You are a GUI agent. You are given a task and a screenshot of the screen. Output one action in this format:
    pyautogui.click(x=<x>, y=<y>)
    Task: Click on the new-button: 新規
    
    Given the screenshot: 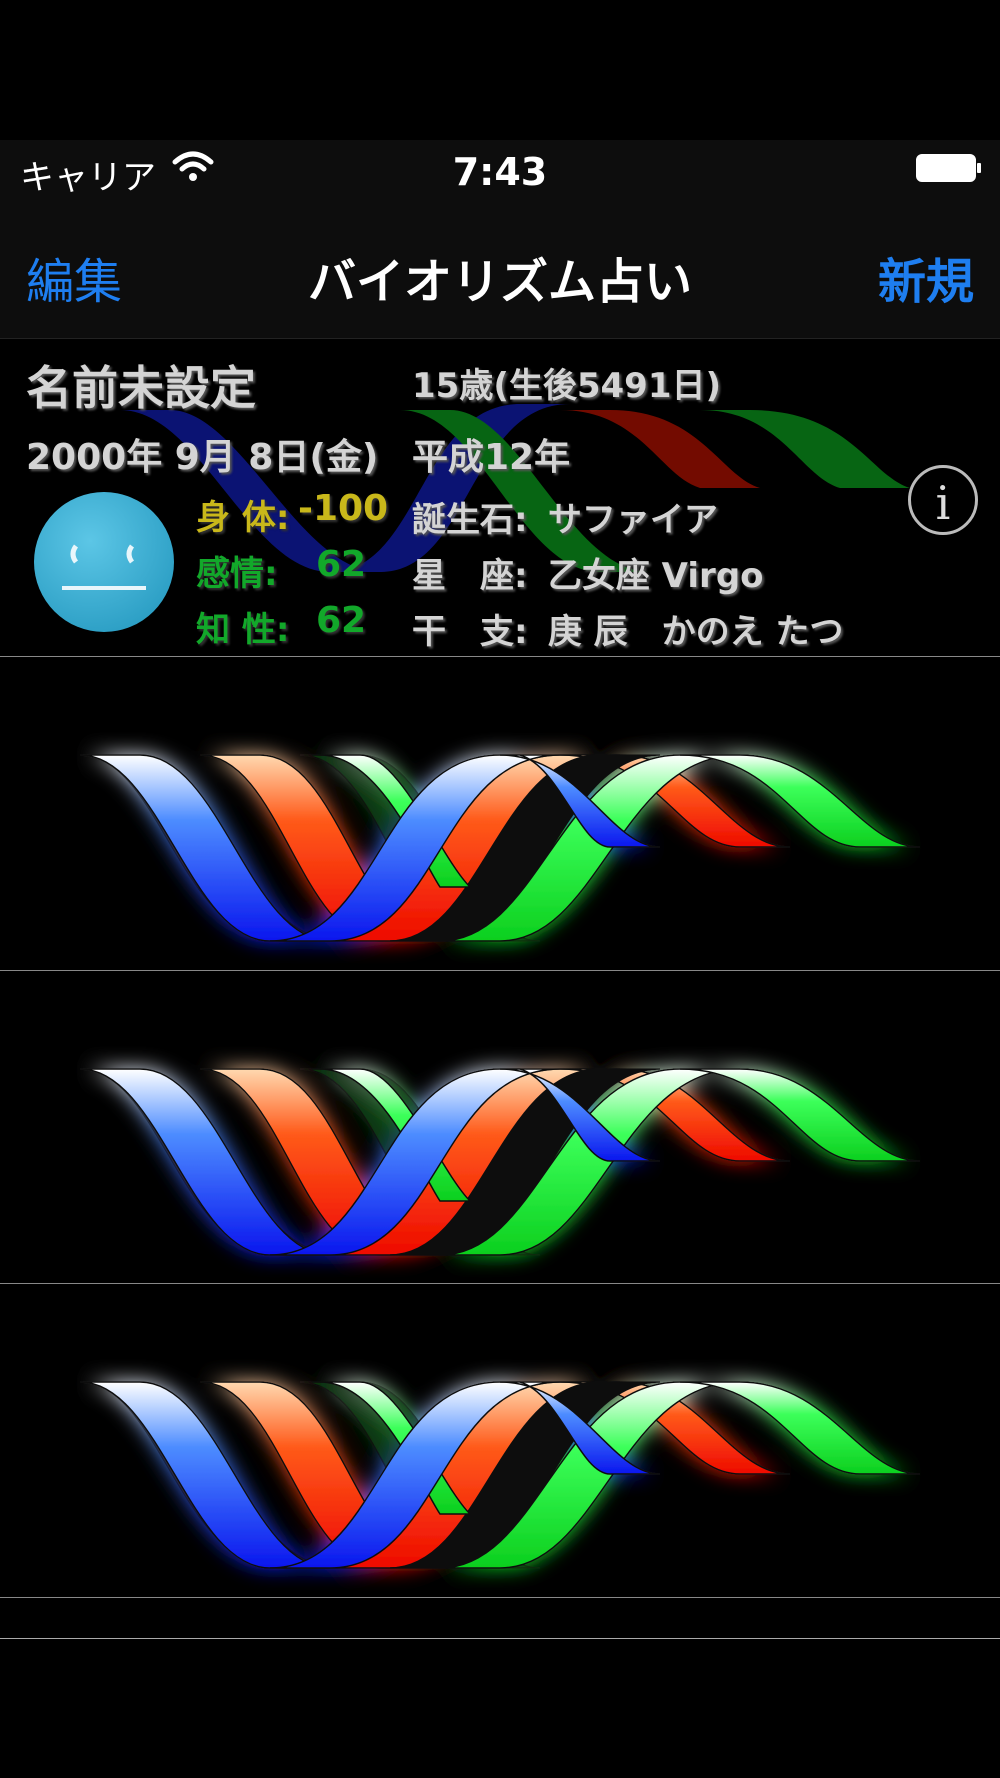 What is the action you would take?
    pyautogui.click(x=926, y=277)
    